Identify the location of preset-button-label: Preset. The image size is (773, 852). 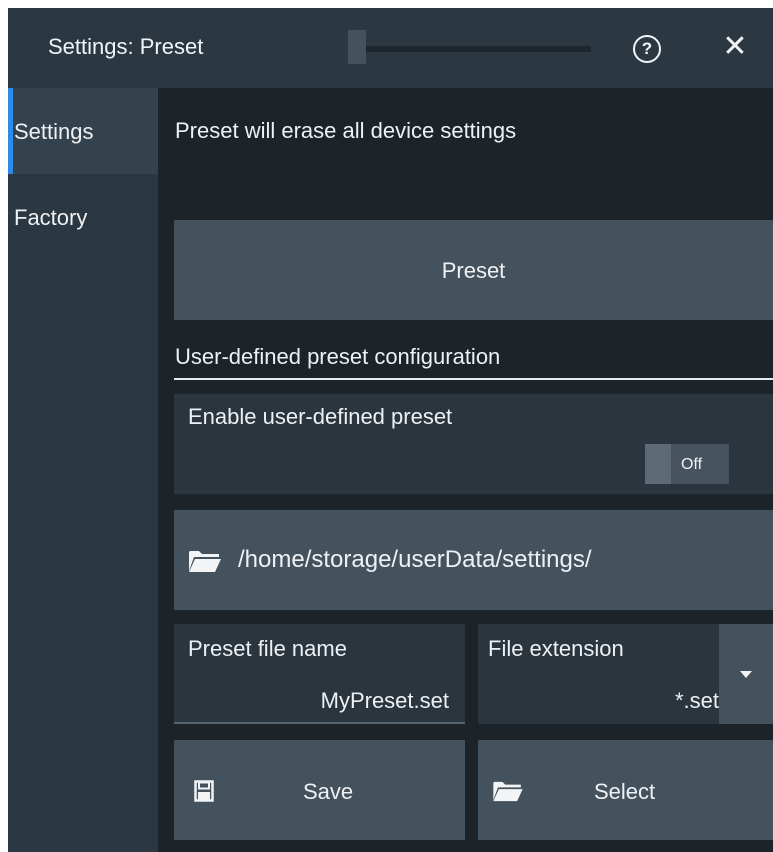
(473, 270).